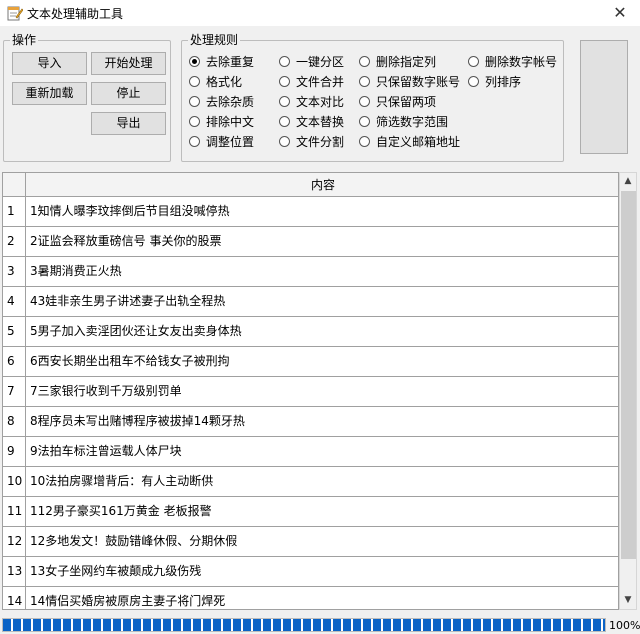  I want to click on rule-option-label: 只保留两项, so click(406, 102).